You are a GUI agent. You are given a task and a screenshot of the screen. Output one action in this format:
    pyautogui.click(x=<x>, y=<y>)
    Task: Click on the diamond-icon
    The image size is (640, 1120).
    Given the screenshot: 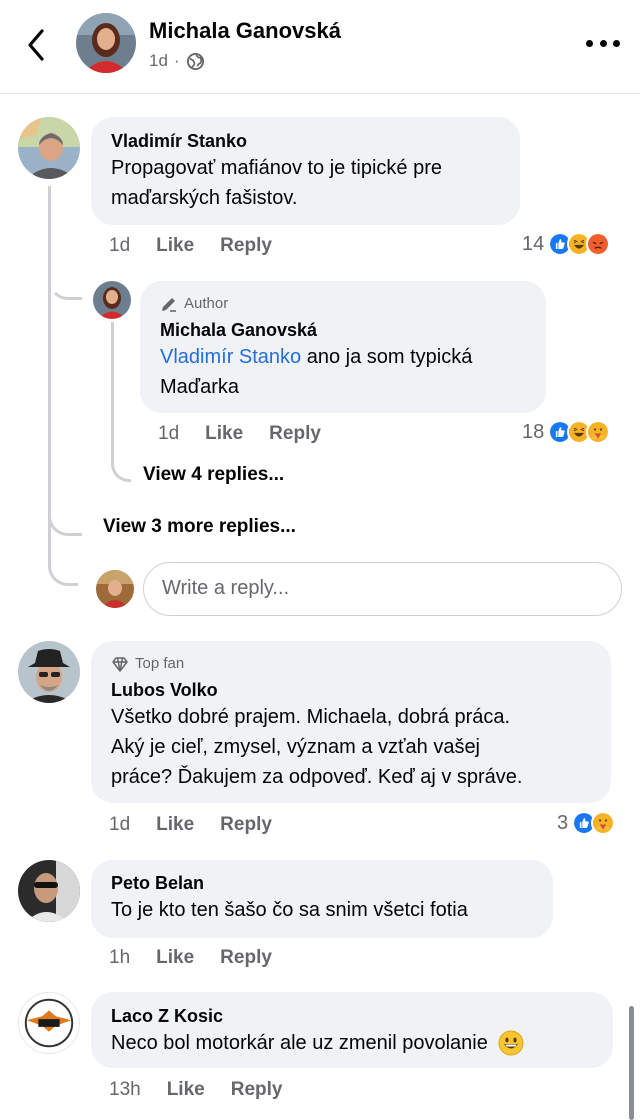 What is the action you would take?
    pyautogui.click(x=120, y=664)
    